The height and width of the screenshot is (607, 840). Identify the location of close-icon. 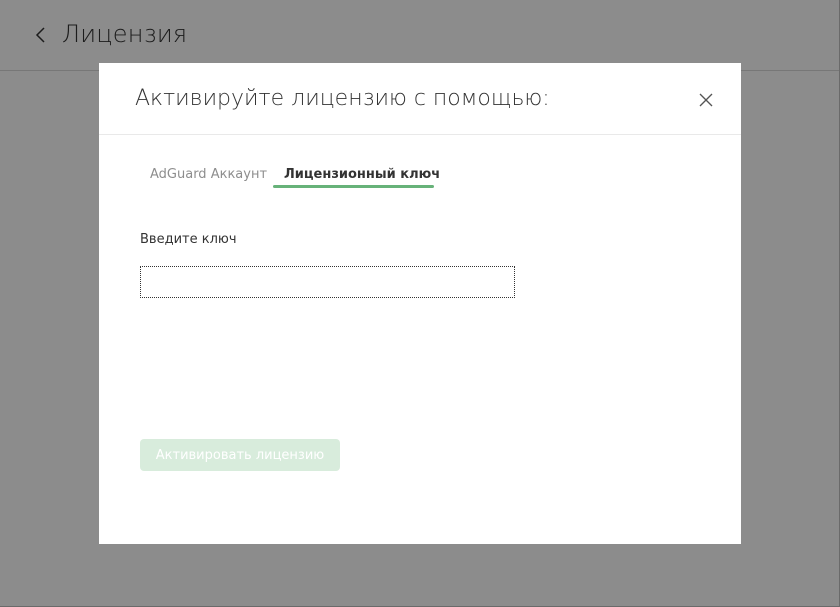
(706, 99).